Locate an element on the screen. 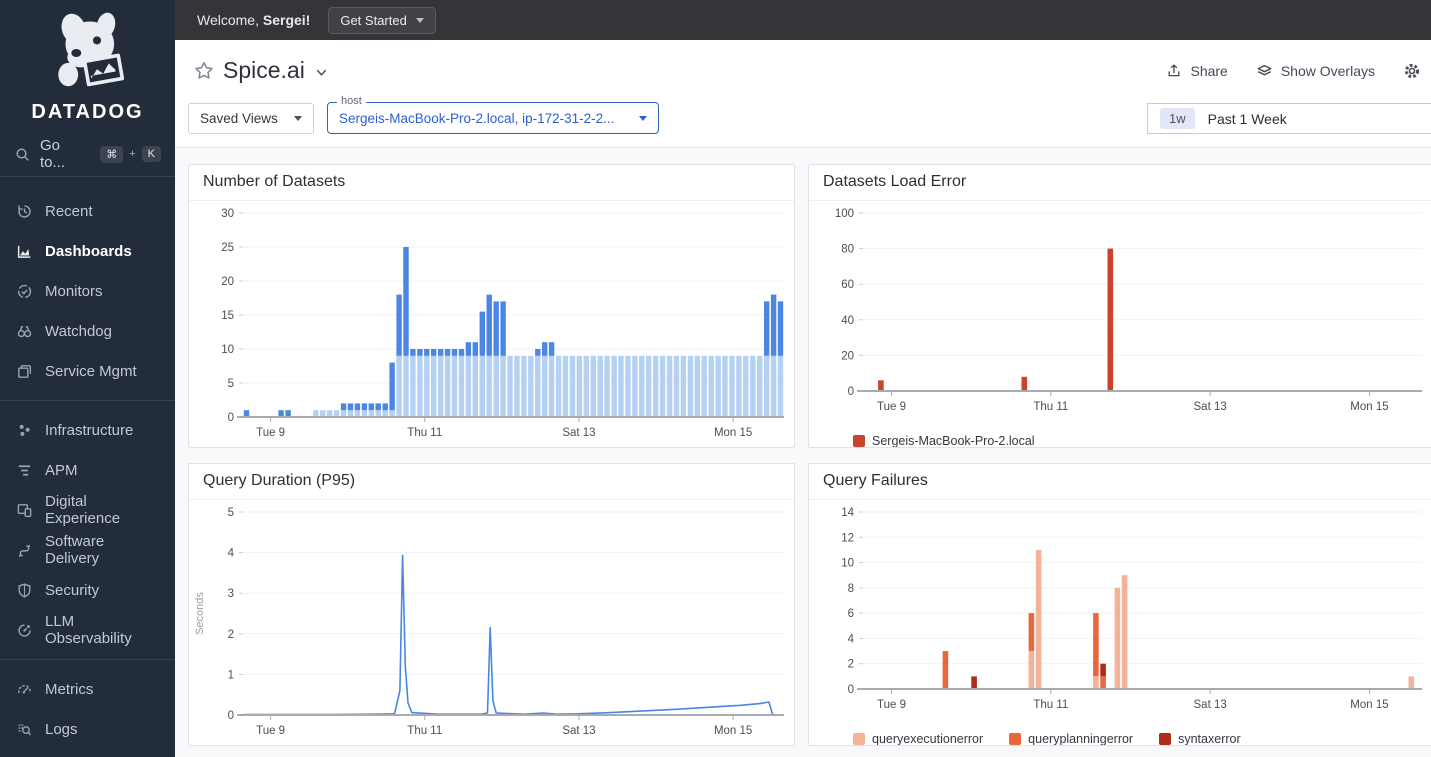 This screenshot has width=1431, height=757. svg-text: 25 is located at coordinates (227, 248).